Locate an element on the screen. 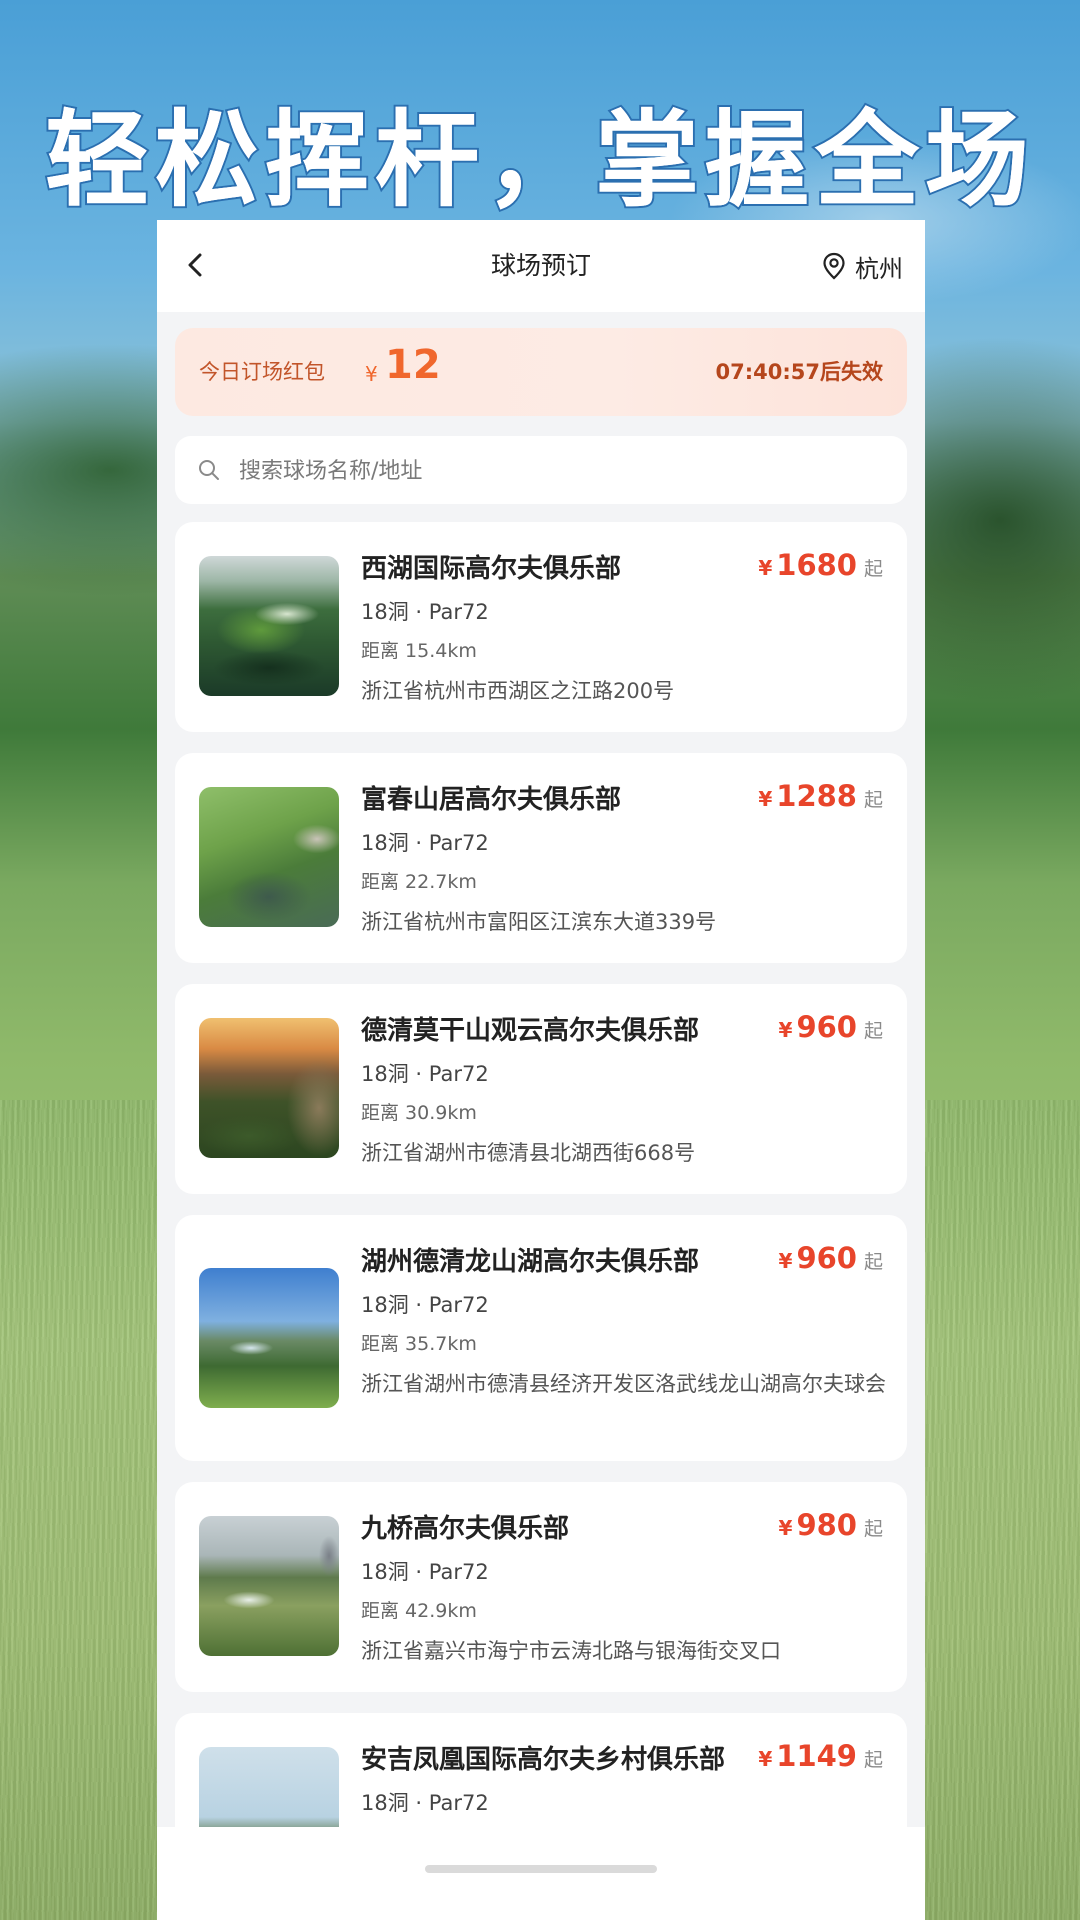 This screenshot has width=1080, height=1920. course-address: 浙江省杭州市富阳区江滨东大道339号 is located at coordinates (539, 922).